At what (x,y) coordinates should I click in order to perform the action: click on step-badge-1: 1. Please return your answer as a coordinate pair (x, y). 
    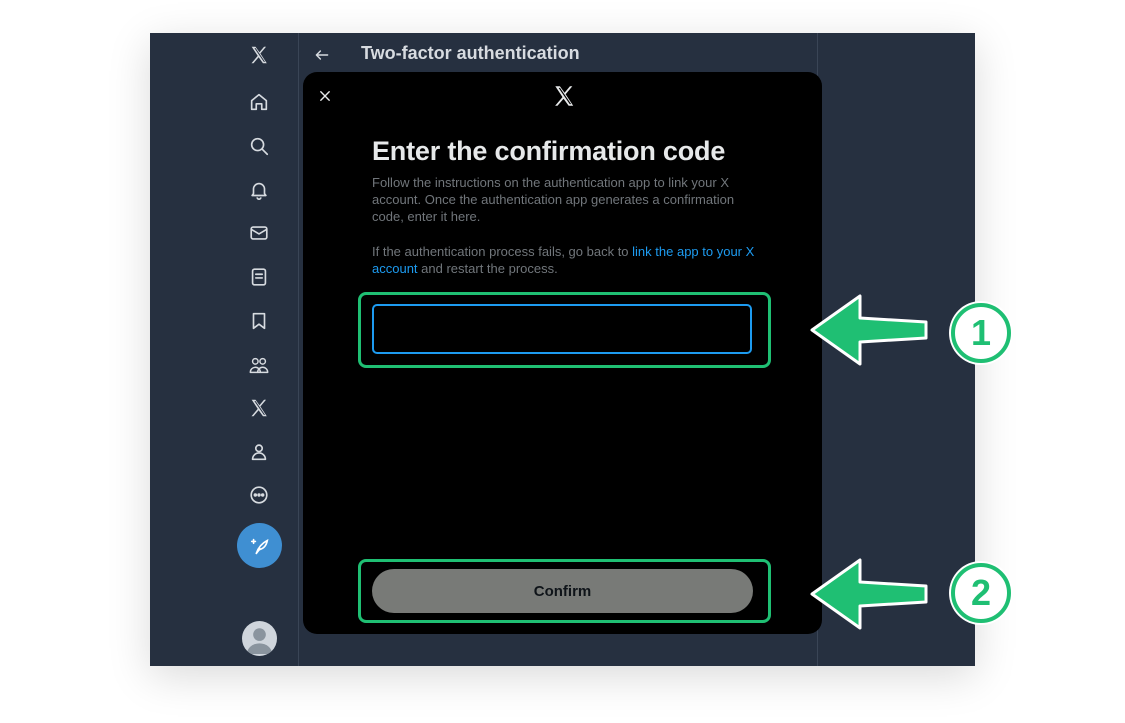
    Looking at the image, I should click on (981, 333).